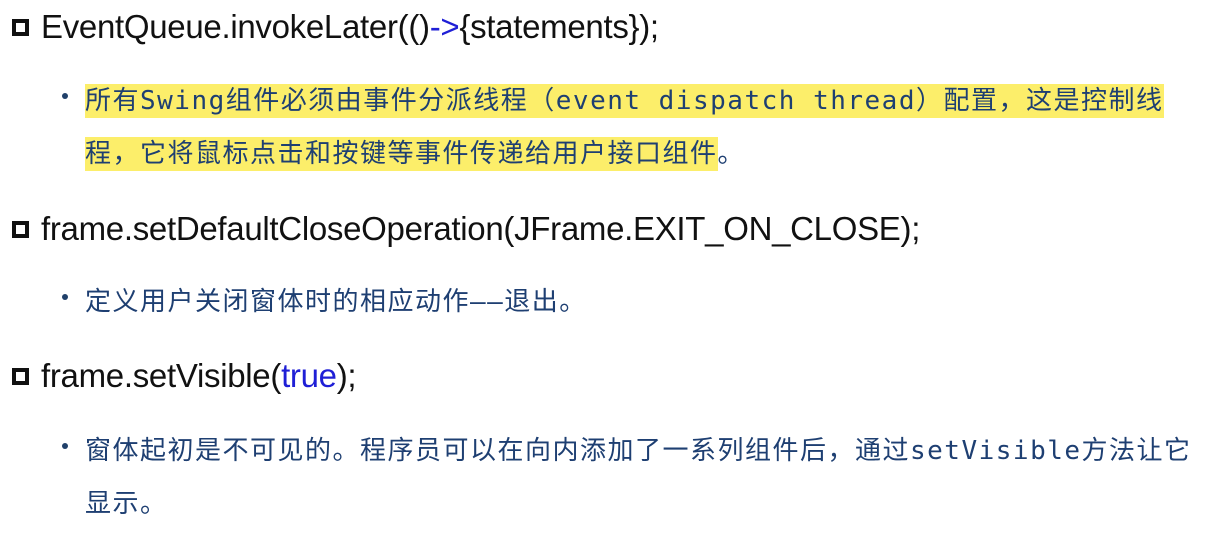 This screenshot has height=552, width=1221. What do you see at coordinates (336, 302) in the screenshot?
I see `bullet-text: 定义用户关闭窗体时的相应动作——退出。` at bounding box center [336, 302].